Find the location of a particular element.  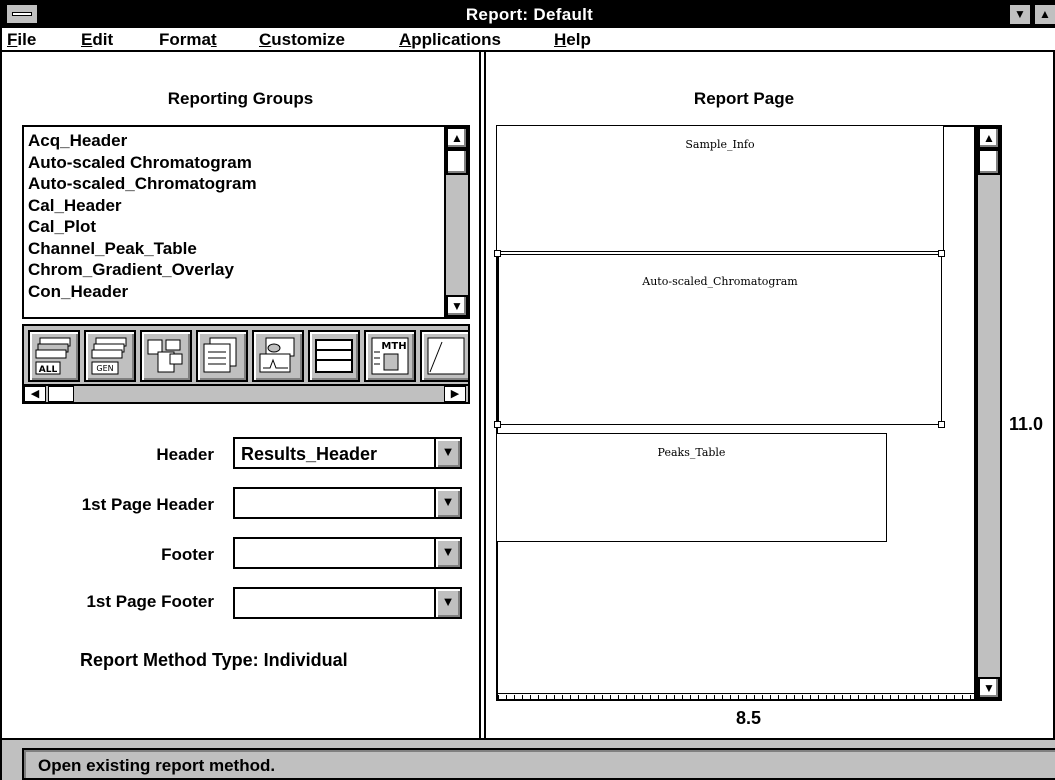

horizontal-ruler is located at coordinates (736, 696).